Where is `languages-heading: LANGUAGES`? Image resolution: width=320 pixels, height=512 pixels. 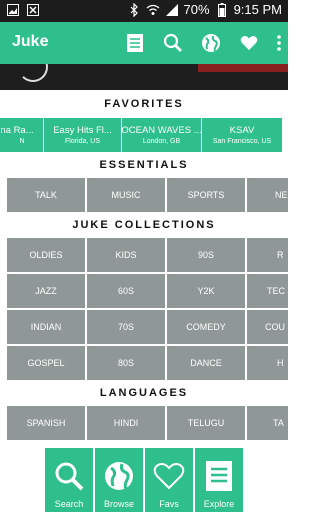 languages-heading: LANGUAGES is located at coordinates (144, 393).